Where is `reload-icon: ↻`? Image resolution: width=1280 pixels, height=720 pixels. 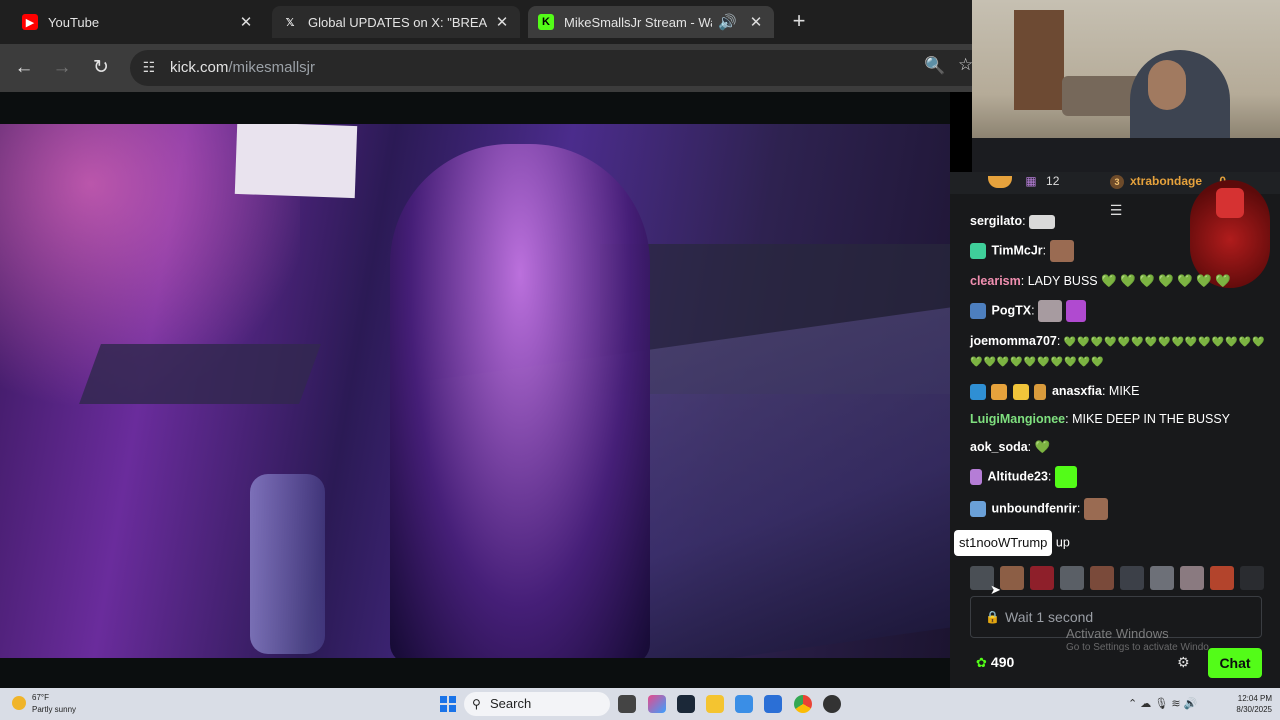 reload-icon: ↻ is located at coordinates (101, 68).